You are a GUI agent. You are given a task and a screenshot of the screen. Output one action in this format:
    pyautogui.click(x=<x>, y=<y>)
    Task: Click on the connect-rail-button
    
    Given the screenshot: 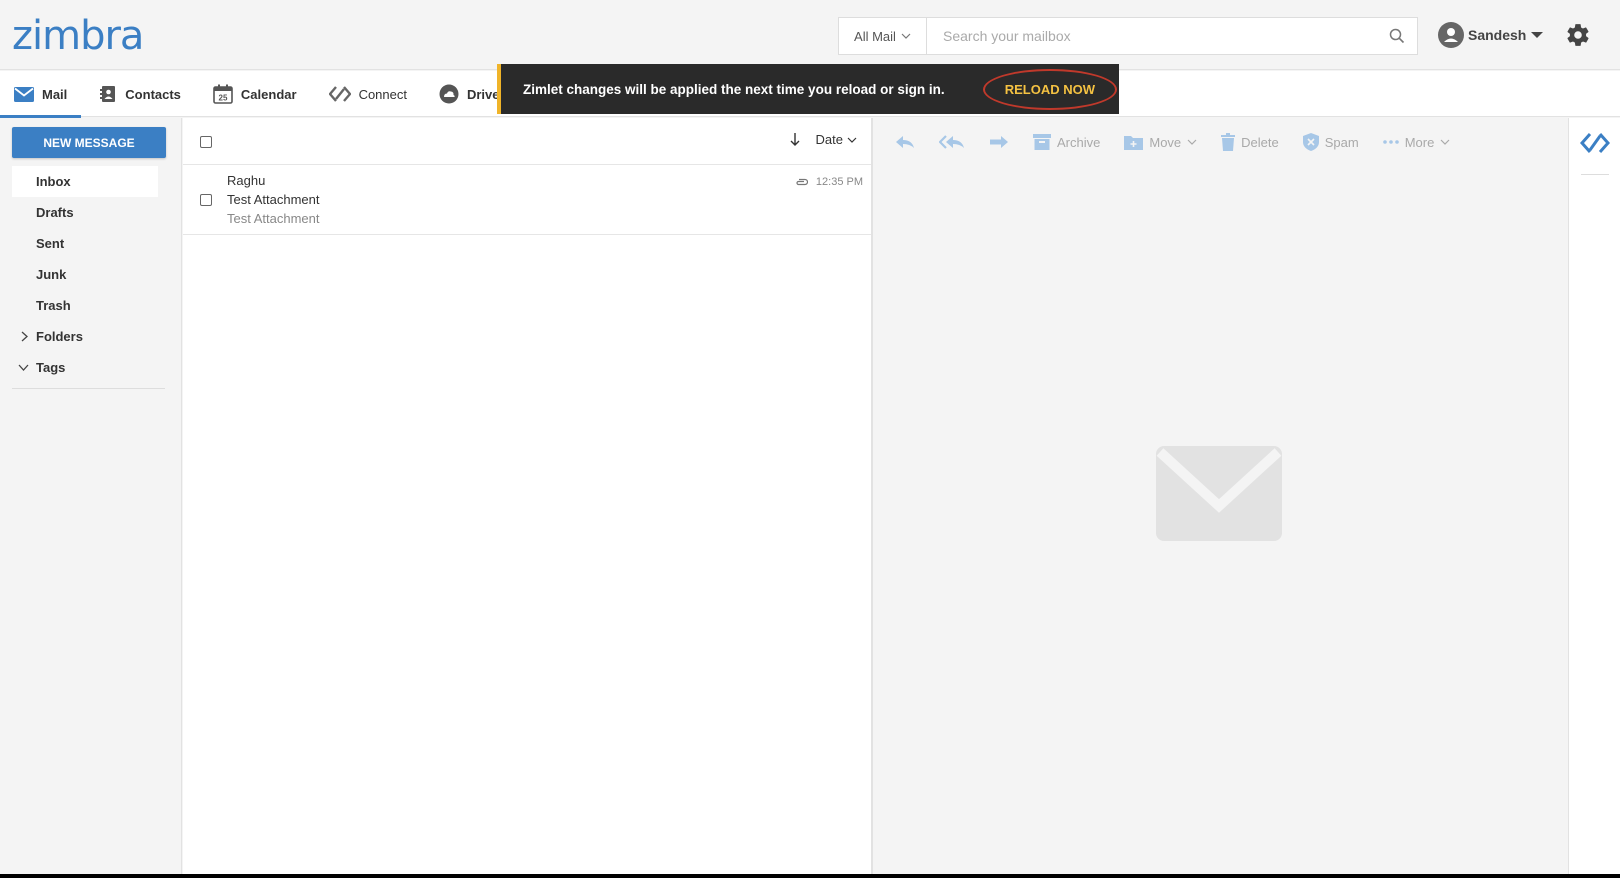 What is the action you would take?
    pyautogui.click(x=1595, y=145)
    